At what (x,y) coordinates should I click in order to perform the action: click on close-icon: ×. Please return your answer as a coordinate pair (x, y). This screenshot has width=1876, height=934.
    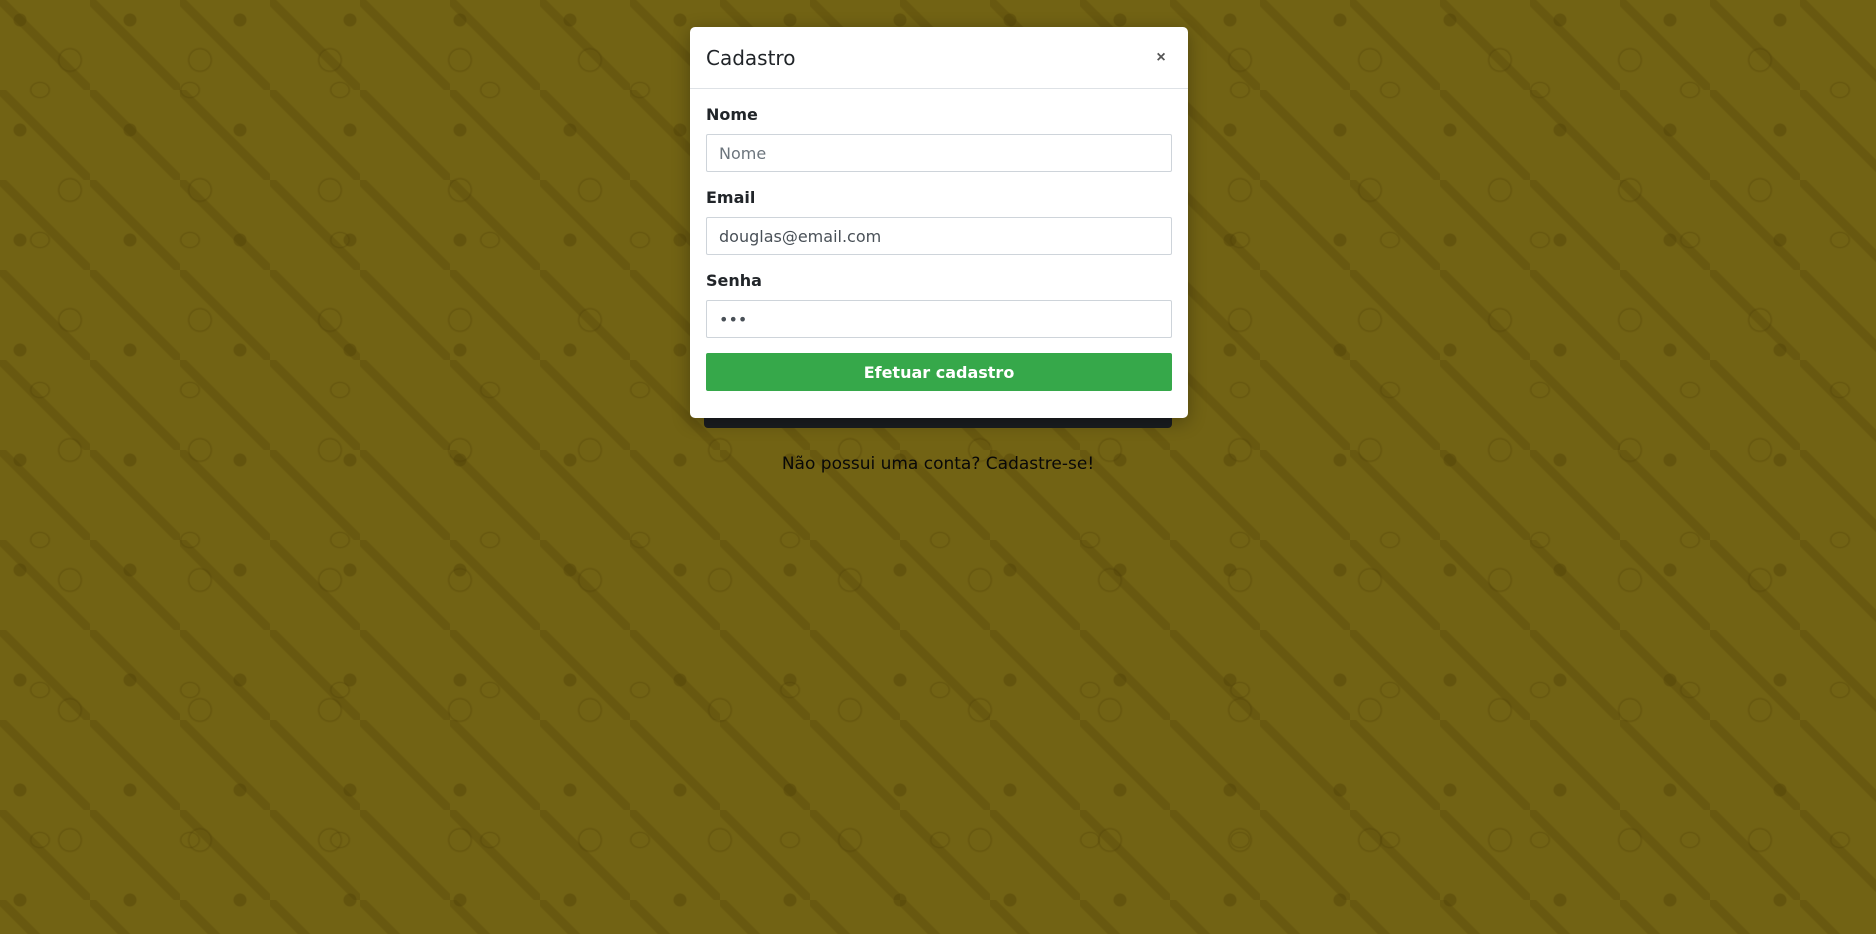
    Looking at the image, I should click on (1161, 57).